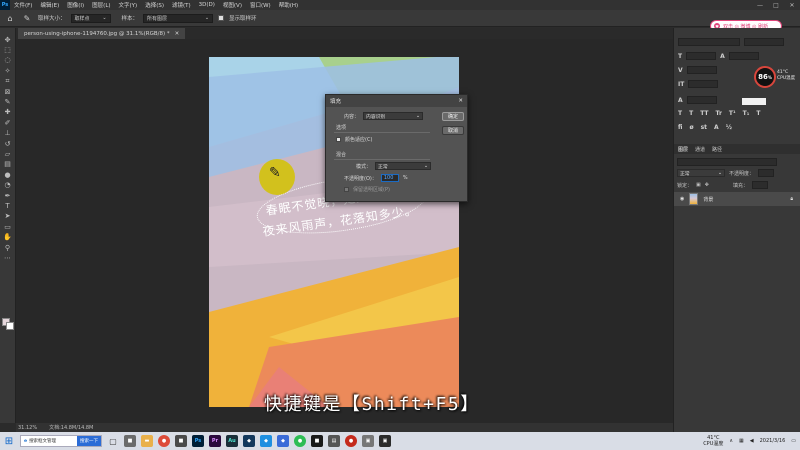  Describe the element at coordinates (61, 441) in the screenshot. I see `taskbar-search: e 搜索框文管理 搜索一下` at that location.